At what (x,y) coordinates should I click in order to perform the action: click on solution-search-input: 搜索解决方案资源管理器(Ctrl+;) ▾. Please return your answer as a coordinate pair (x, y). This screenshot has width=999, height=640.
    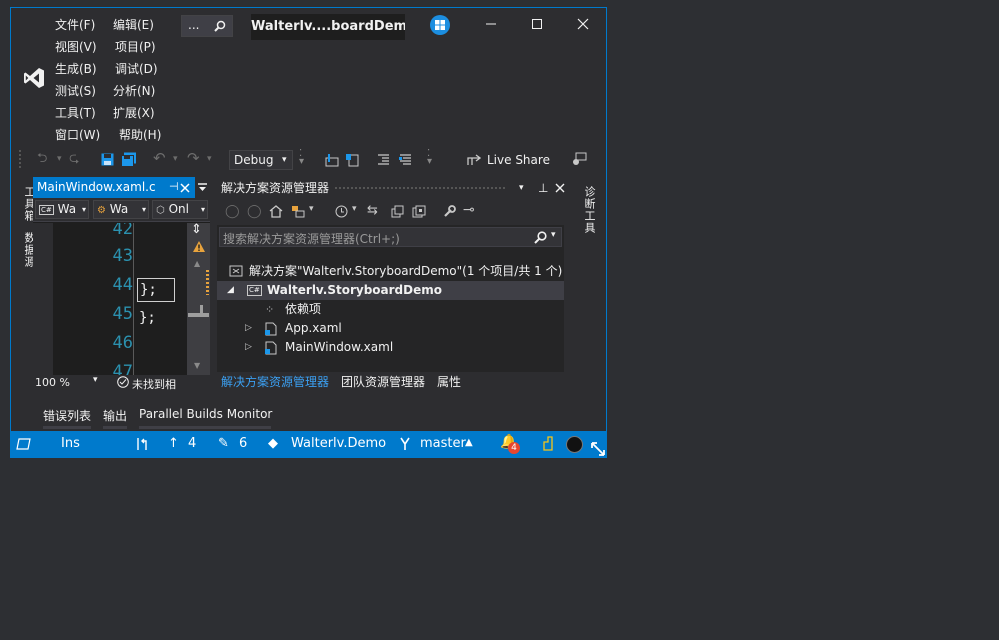
    Looking at the image, I should click on (390, 237).